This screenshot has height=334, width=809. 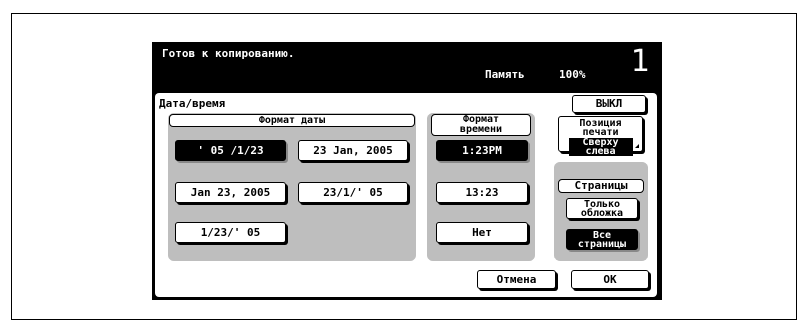 I want to click on submenu-arrow-icon, so click(x=637, y=146).